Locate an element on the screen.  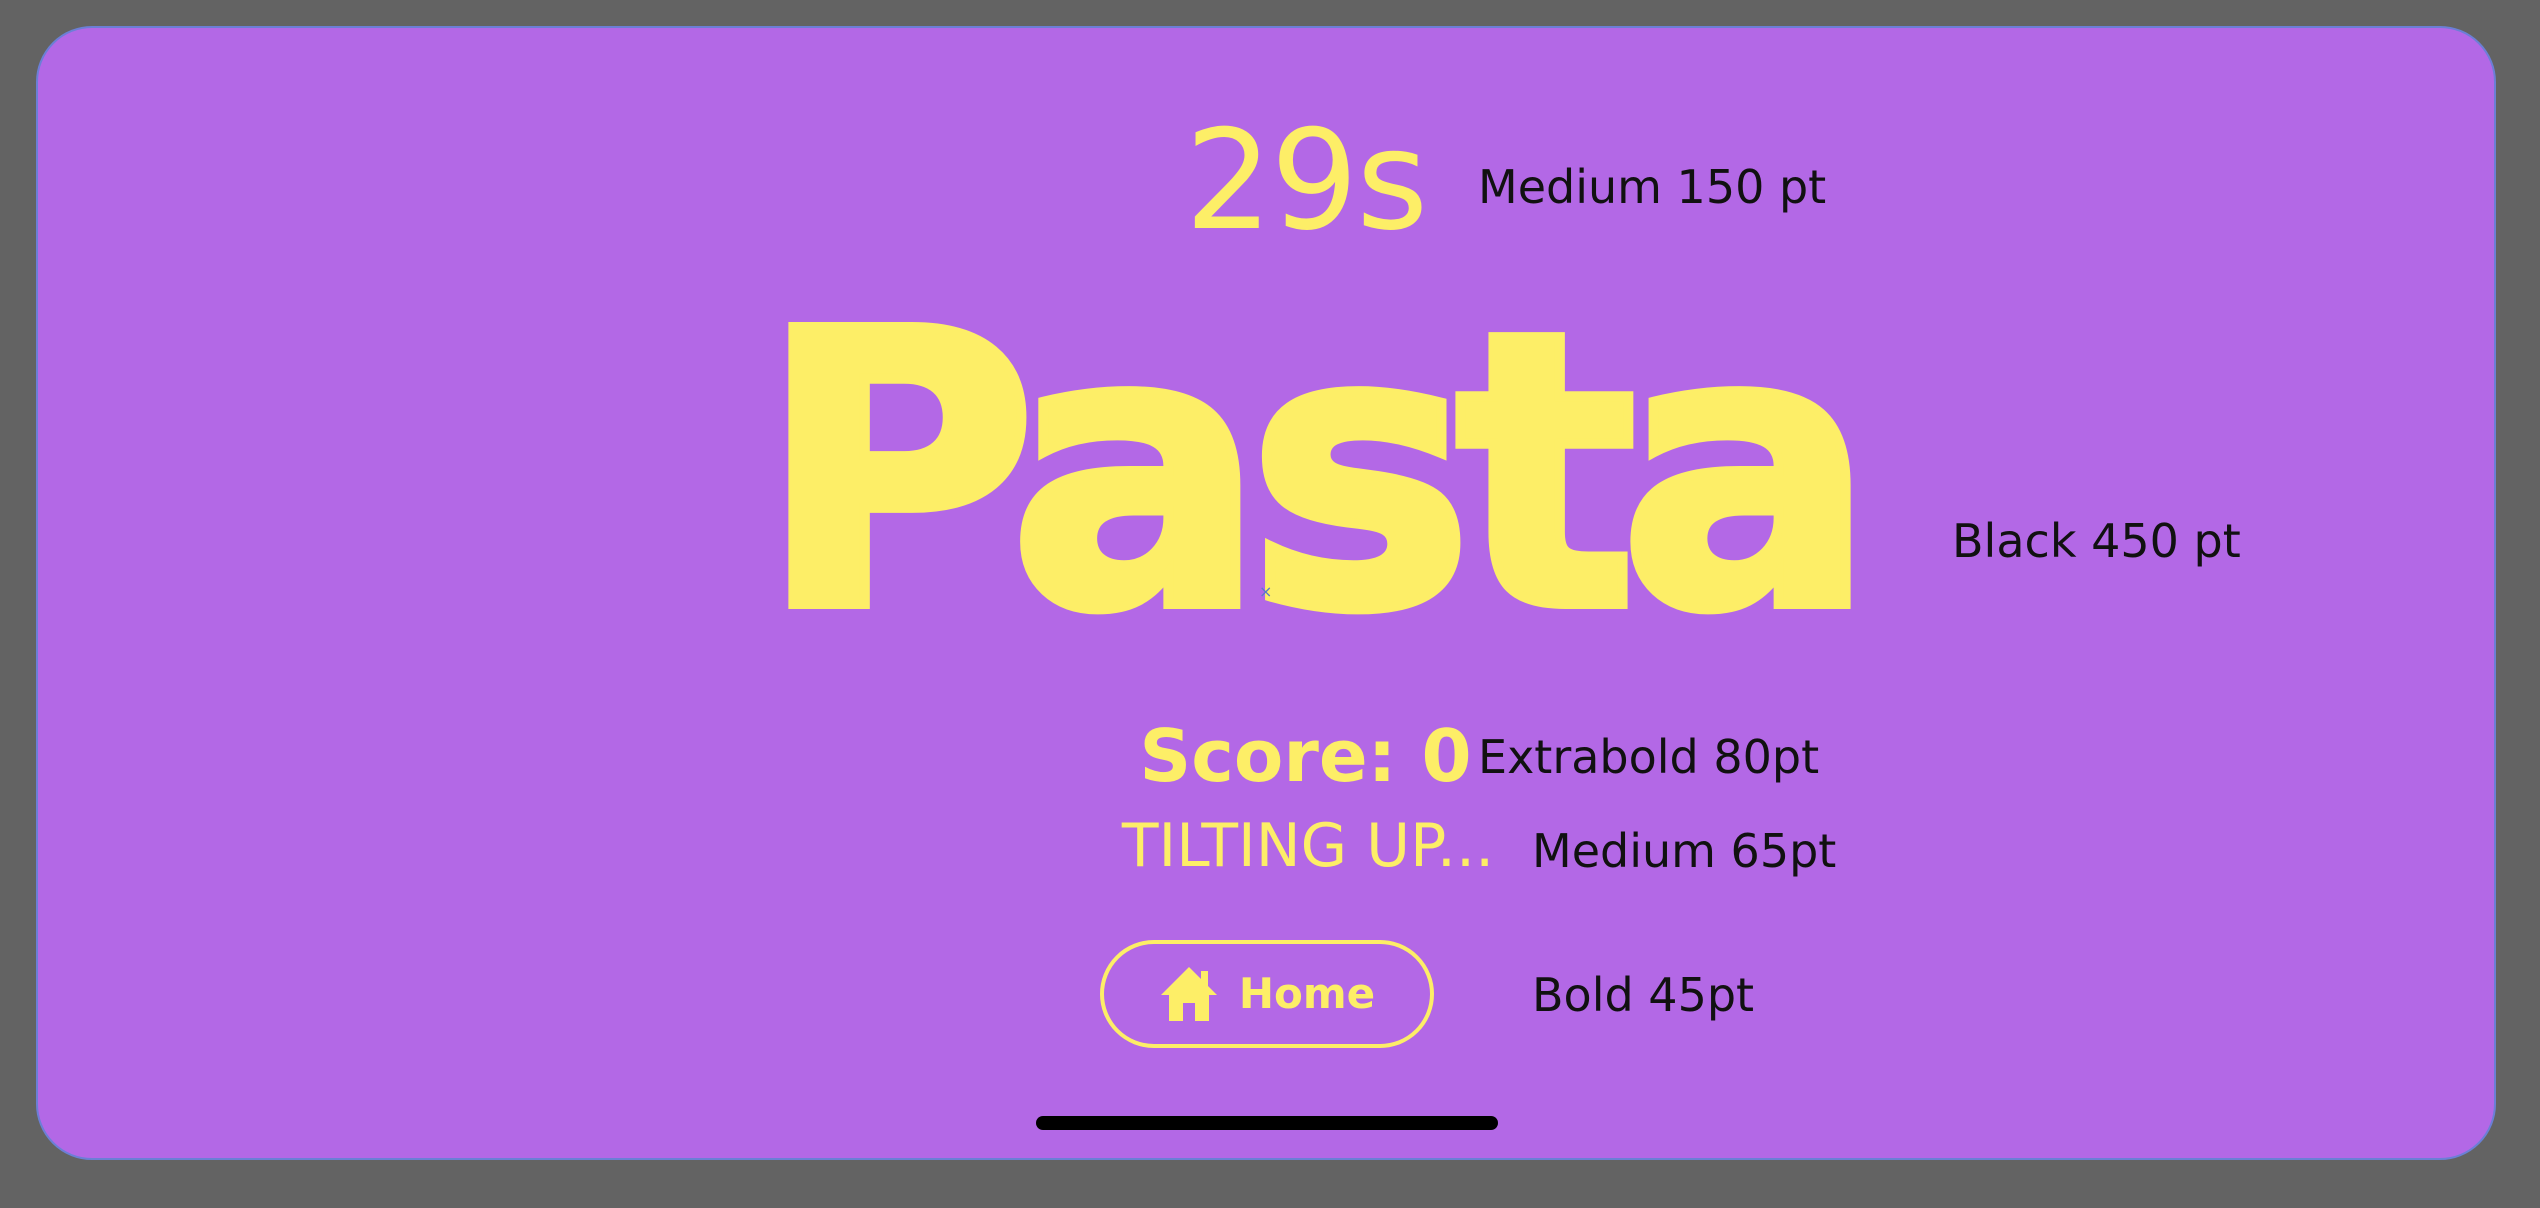
timer: 29s is located at coordinates (1306, 180).